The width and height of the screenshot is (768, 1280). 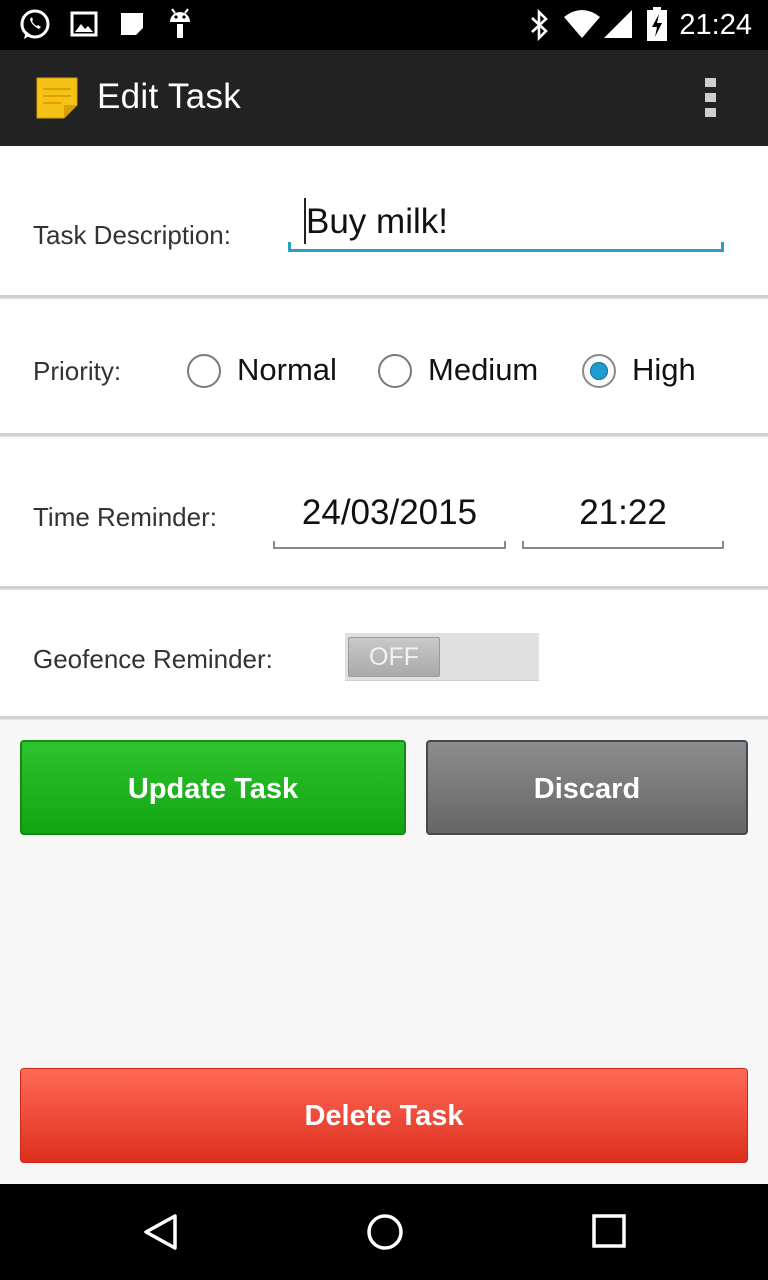 What do you see at coordinates (657, 26) in the screenshot?
I see `battery-charging-icon` at bounding box center [657, 26].